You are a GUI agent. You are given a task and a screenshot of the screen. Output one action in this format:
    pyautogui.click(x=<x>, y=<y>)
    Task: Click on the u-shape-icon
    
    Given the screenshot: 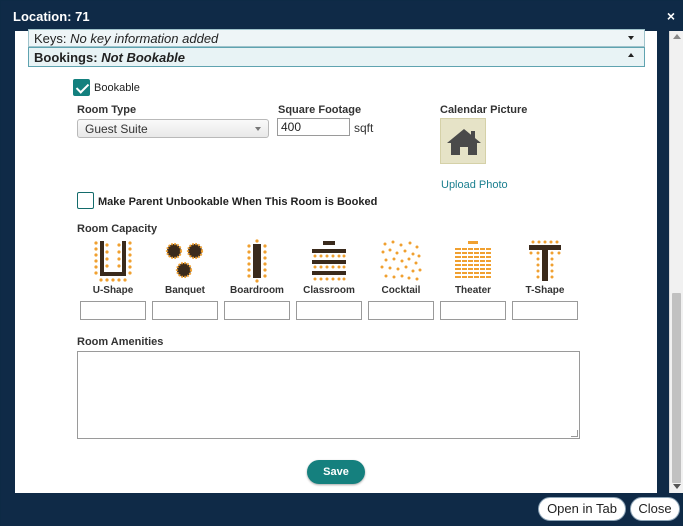 What is the action you would take?
    pyautogui.click(x=113, y=261)
    